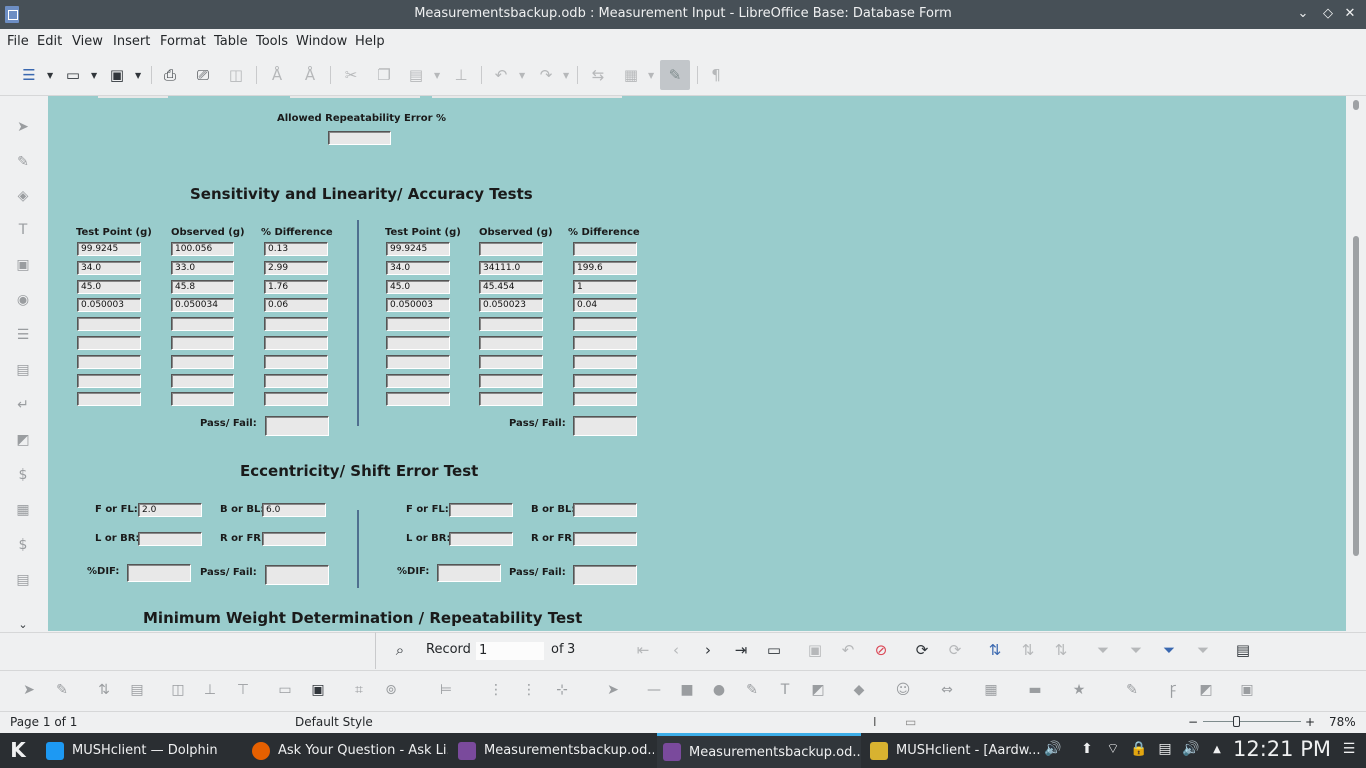  I want to click on previous-record-icon: ‹, so click(676, 650).